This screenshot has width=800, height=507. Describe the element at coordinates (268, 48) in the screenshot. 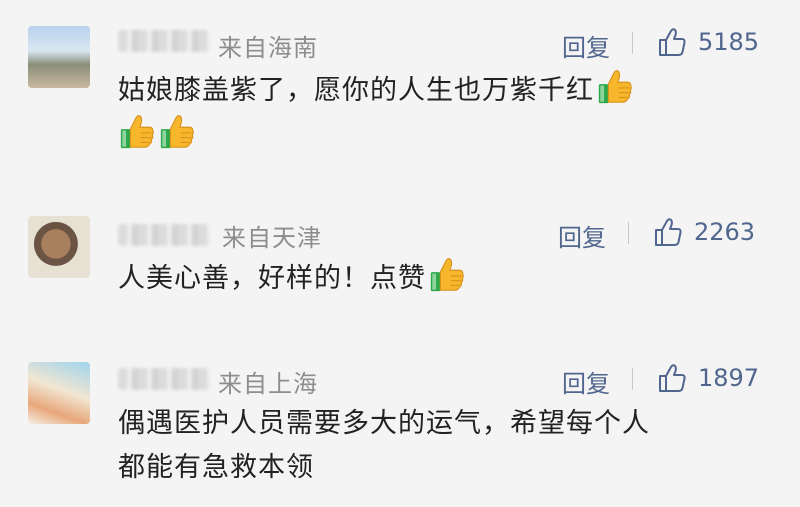

I see `location-text: 来自海南` at that location.